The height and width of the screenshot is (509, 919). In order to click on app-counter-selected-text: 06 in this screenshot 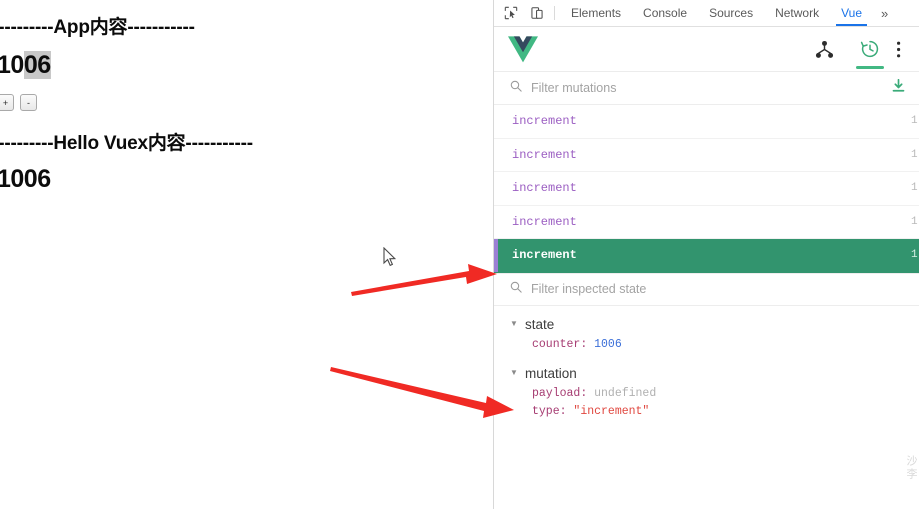, I will do `click(37, 65)`.